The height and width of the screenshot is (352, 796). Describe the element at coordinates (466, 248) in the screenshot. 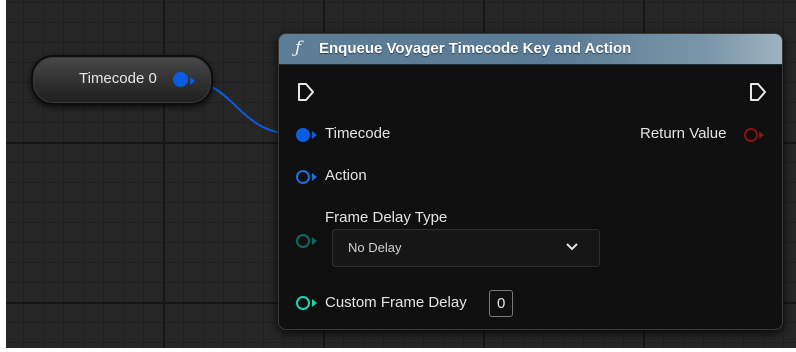

I see `frame-delay-type-dropdown: No Delay` at that location.